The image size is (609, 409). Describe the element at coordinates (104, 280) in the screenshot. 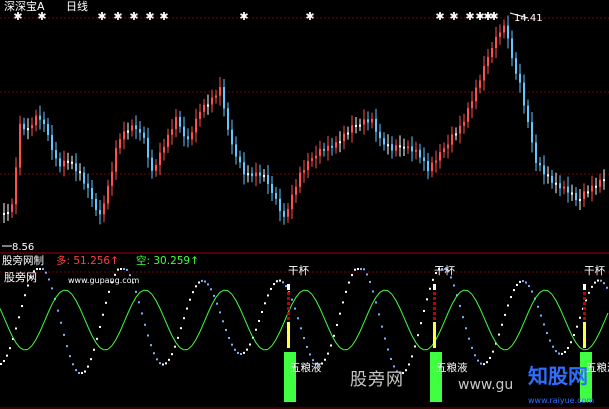

I see `watermark-site-url: www.gupang.com` at that location.